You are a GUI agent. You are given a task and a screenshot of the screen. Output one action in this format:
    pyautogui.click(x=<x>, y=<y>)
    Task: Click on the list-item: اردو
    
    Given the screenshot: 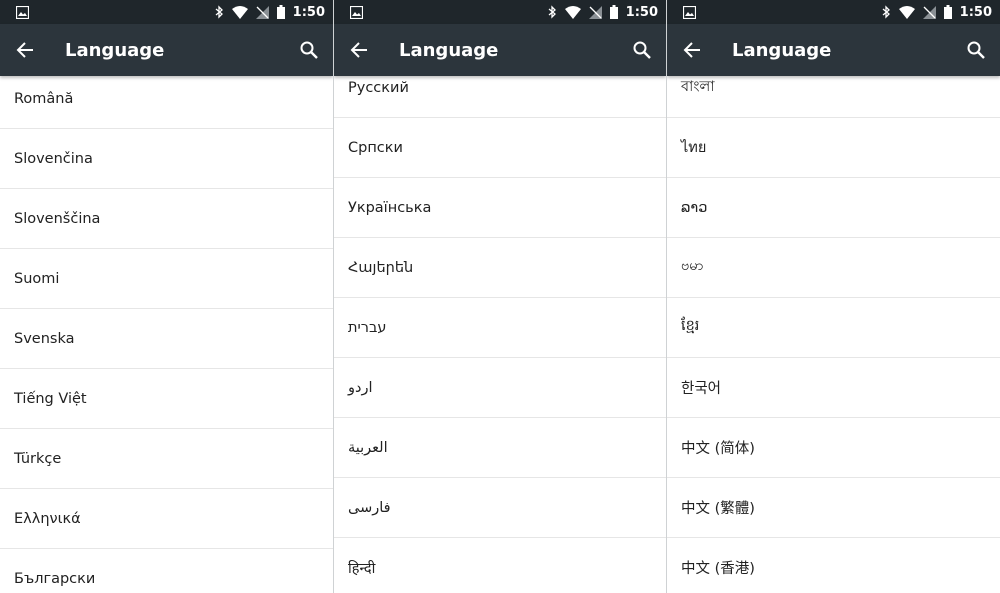 What is the action you would take?
    pyautogui.click(x=500, y=388)
    